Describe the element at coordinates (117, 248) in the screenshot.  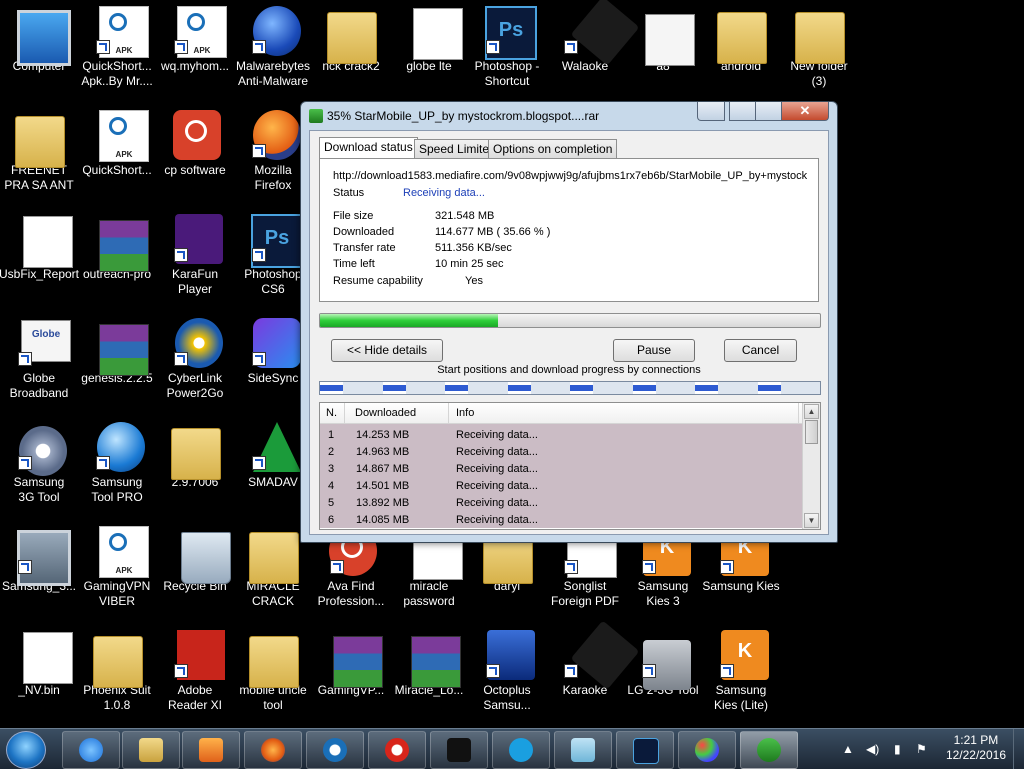
I see `desktop-icon-outreach-pro: outreach-pro` at that location.